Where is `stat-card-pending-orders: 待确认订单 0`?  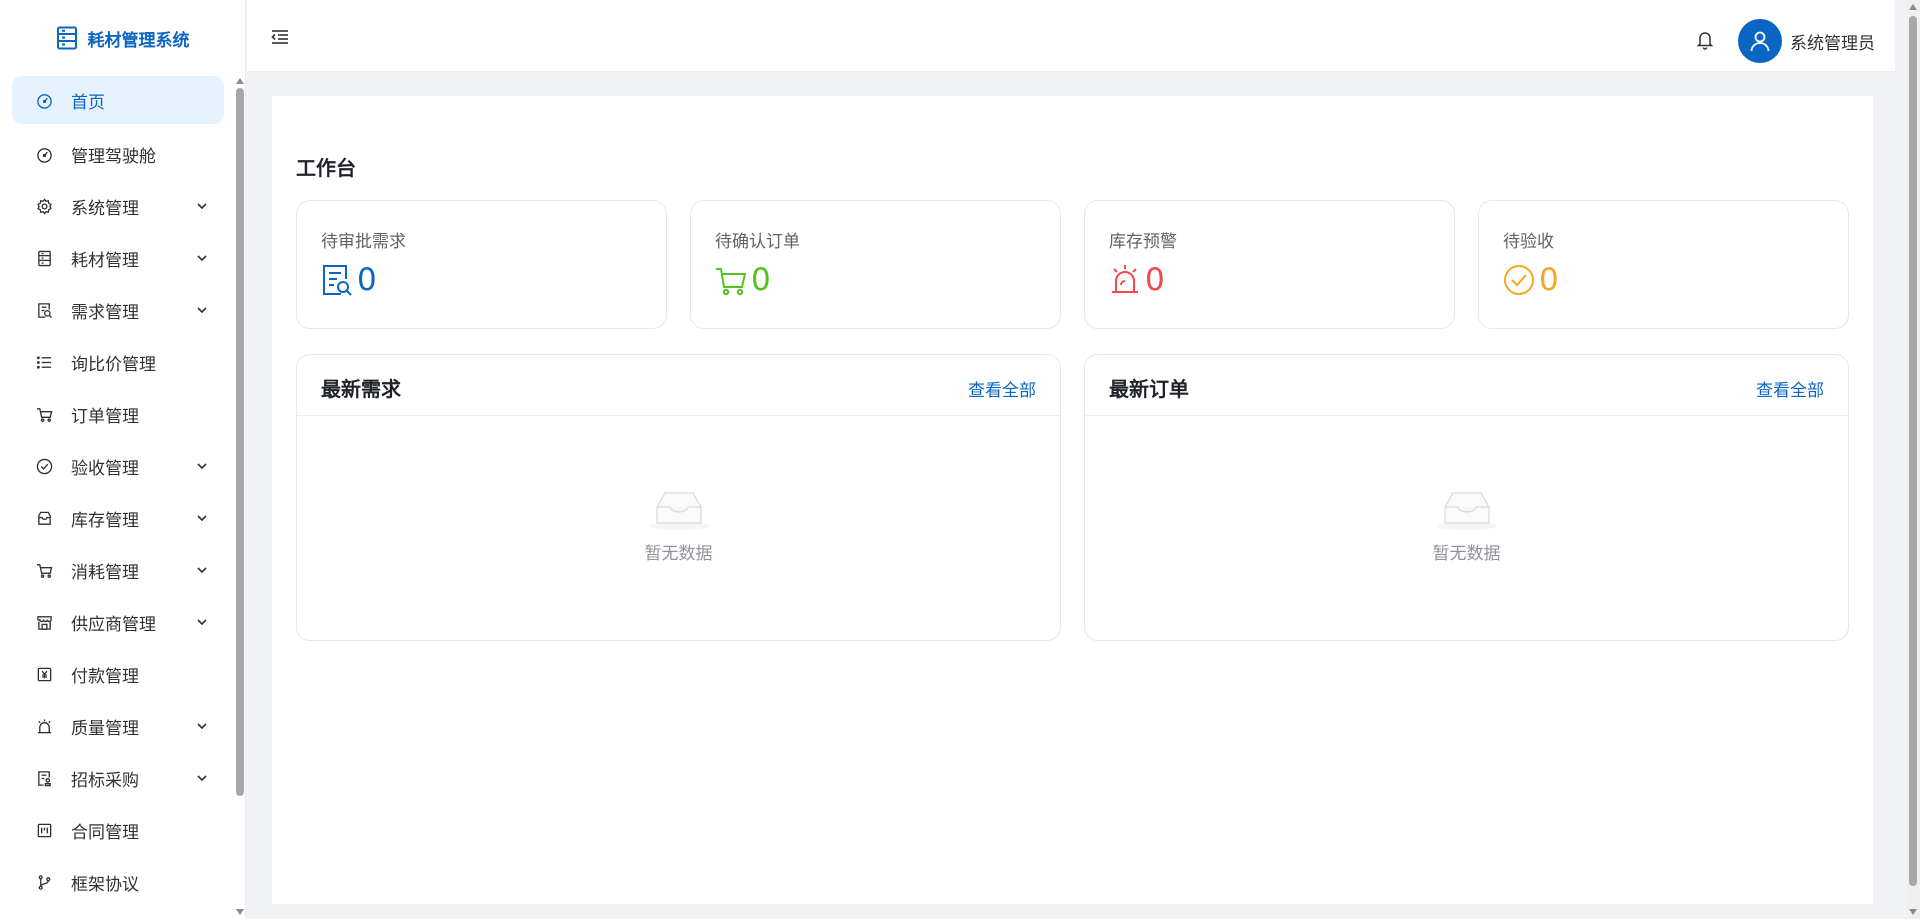
stat-card-pending-orders: 待确认订单 0 is located at coordinates (875, 264).